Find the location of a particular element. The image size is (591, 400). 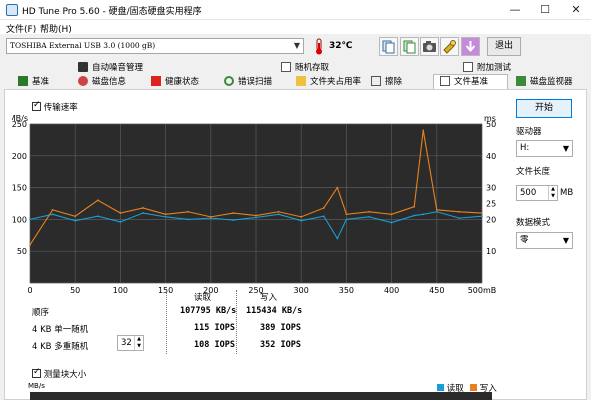

app-icon is located at coordinates (12, 10).